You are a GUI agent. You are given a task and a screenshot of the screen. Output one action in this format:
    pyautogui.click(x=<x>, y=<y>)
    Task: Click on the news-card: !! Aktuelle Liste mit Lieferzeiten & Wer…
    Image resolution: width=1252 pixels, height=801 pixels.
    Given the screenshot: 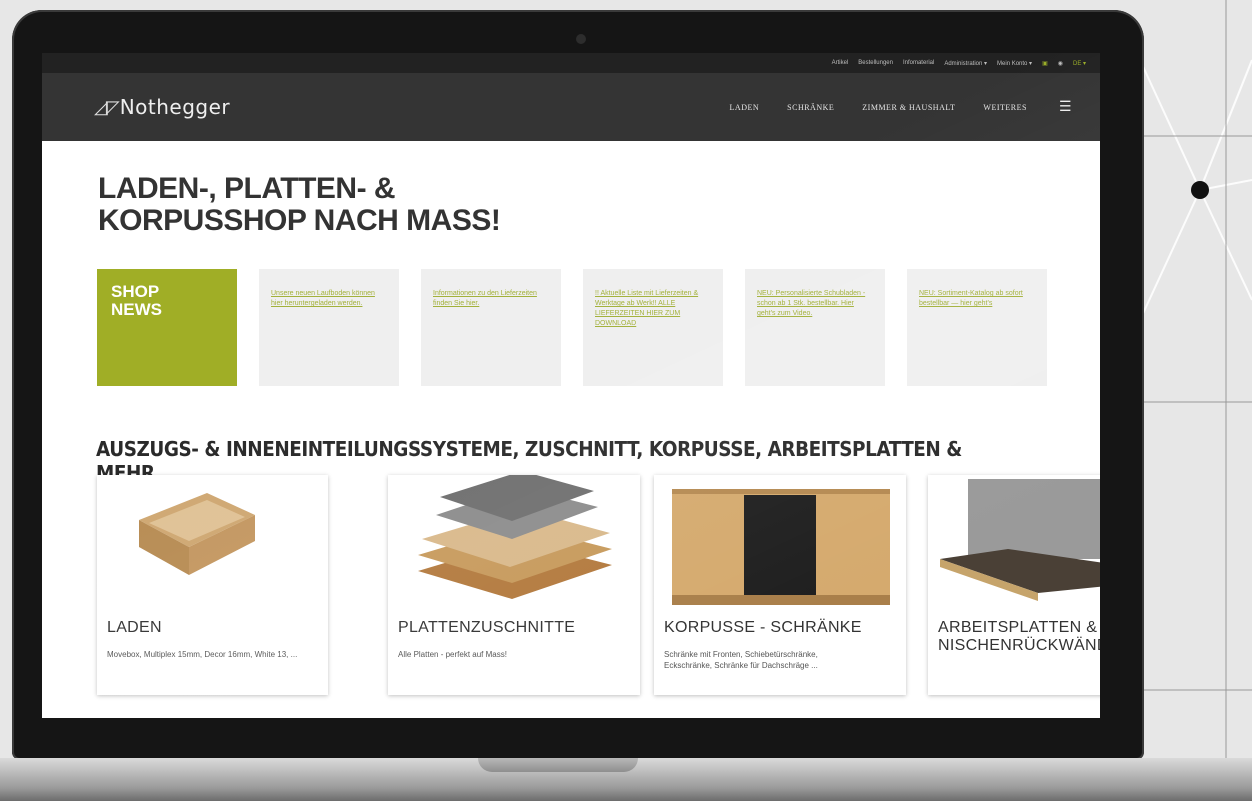 What is the action you would take?
    pyautogui.click(x=653, y=327)
    